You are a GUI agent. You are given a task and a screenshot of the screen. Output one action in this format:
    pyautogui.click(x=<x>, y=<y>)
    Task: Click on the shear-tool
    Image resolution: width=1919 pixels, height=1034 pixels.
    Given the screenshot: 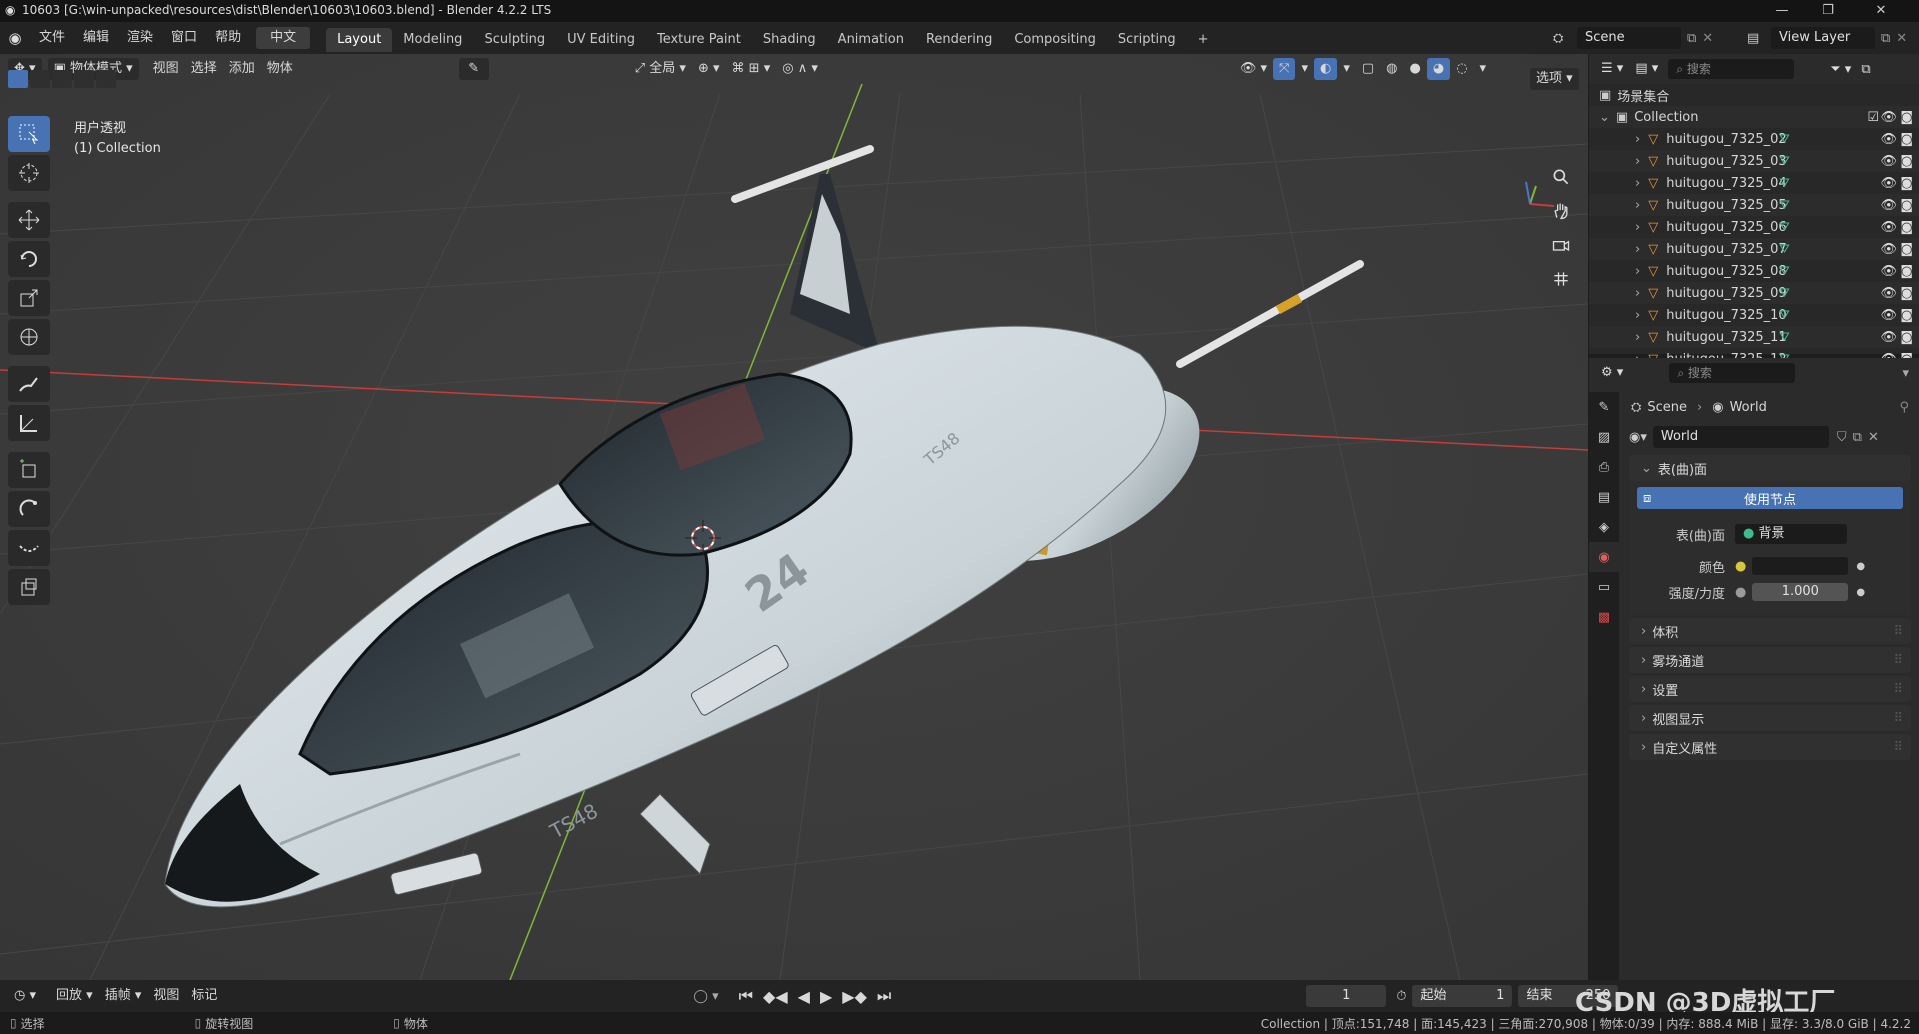 What is the action you would take?
    pyautogui.click(x=29, y=548)
    